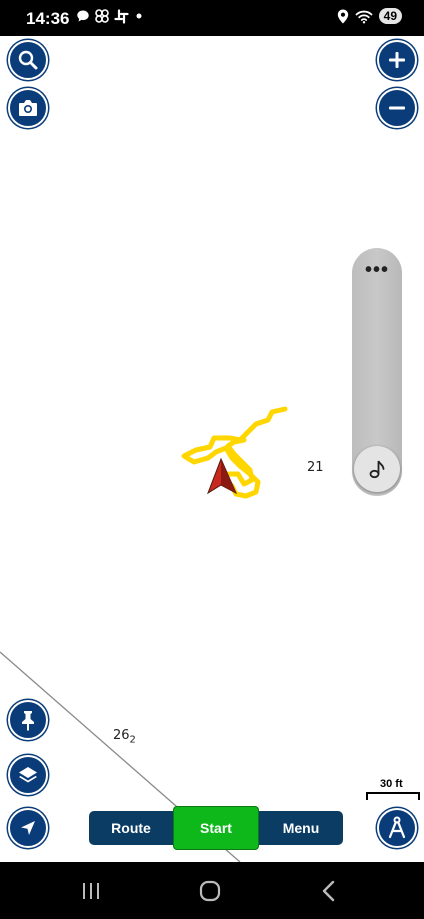  What do you see at coordinates (48, 18) in the screenshot?
I see `status-time: 14:36` at bounding box center [48, 18].